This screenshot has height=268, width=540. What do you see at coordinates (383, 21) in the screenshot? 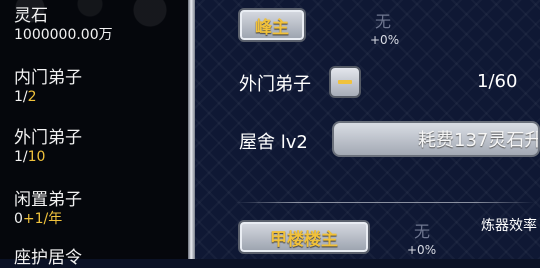
I see `peak-master-holder: 无` at bounding box center [383, 21].